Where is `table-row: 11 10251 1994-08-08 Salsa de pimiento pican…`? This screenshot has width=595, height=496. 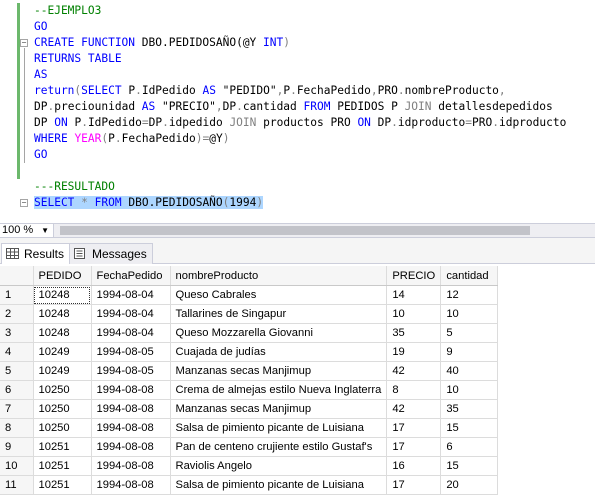
table-row: 11 10251 1994-08-08 Salsa de pimiento pican… is located at coordinates (249, 485).